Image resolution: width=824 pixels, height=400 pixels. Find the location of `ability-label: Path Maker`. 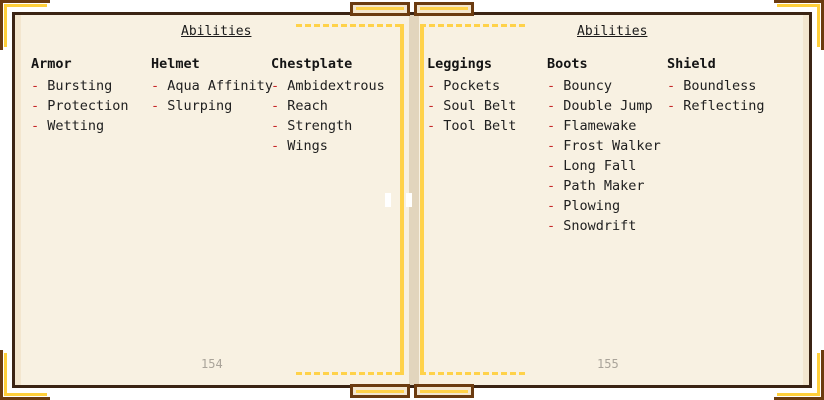

ability-label: Path Maker is located at coordinates (604, 186).